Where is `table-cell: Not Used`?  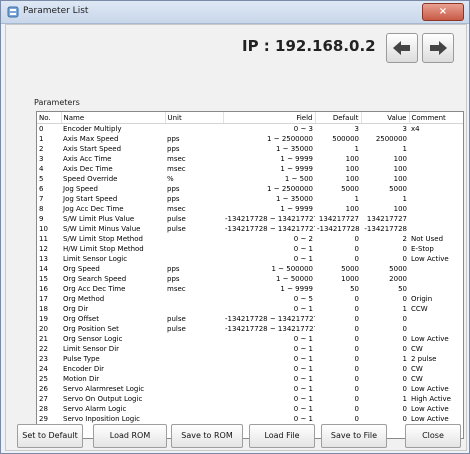
table-cell: Not Used is located at coordinates (427, 239).